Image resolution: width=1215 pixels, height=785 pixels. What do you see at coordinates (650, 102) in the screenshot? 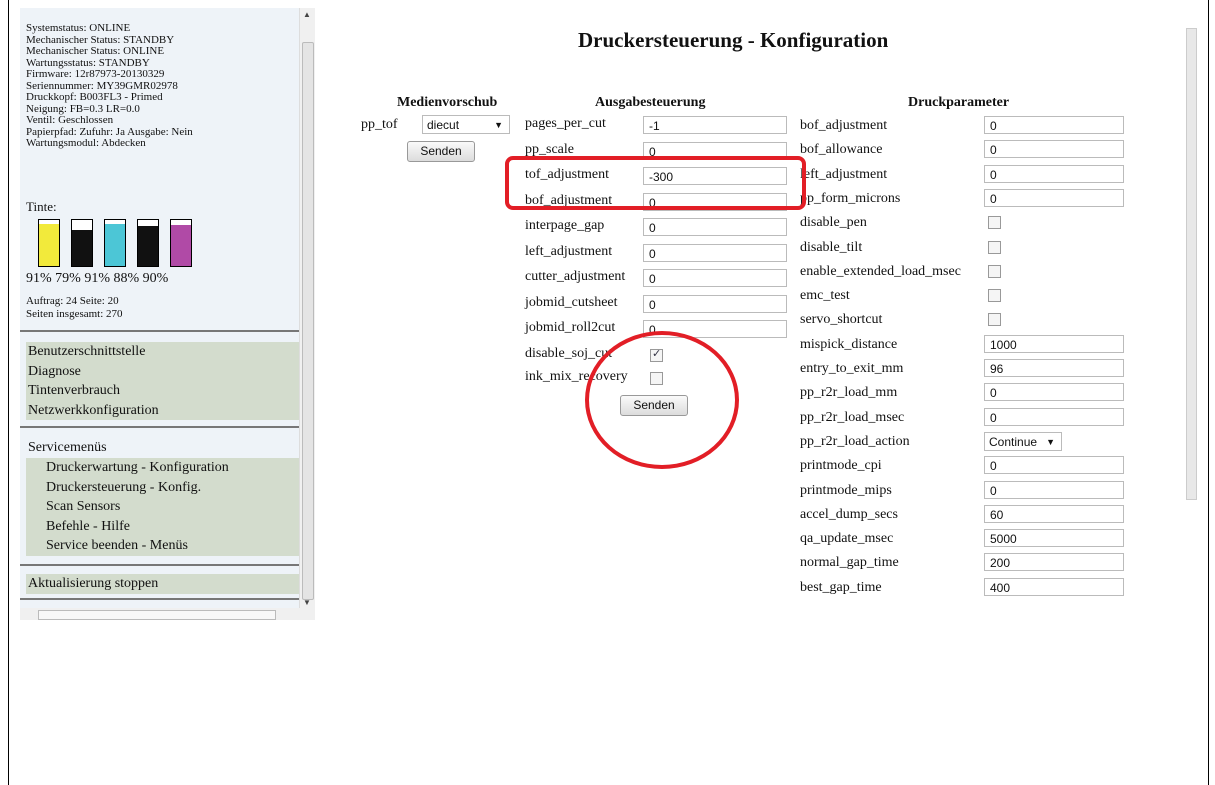
I see `output-control-heading: Ausgabesteuerung` at bounding box center [650, 102].